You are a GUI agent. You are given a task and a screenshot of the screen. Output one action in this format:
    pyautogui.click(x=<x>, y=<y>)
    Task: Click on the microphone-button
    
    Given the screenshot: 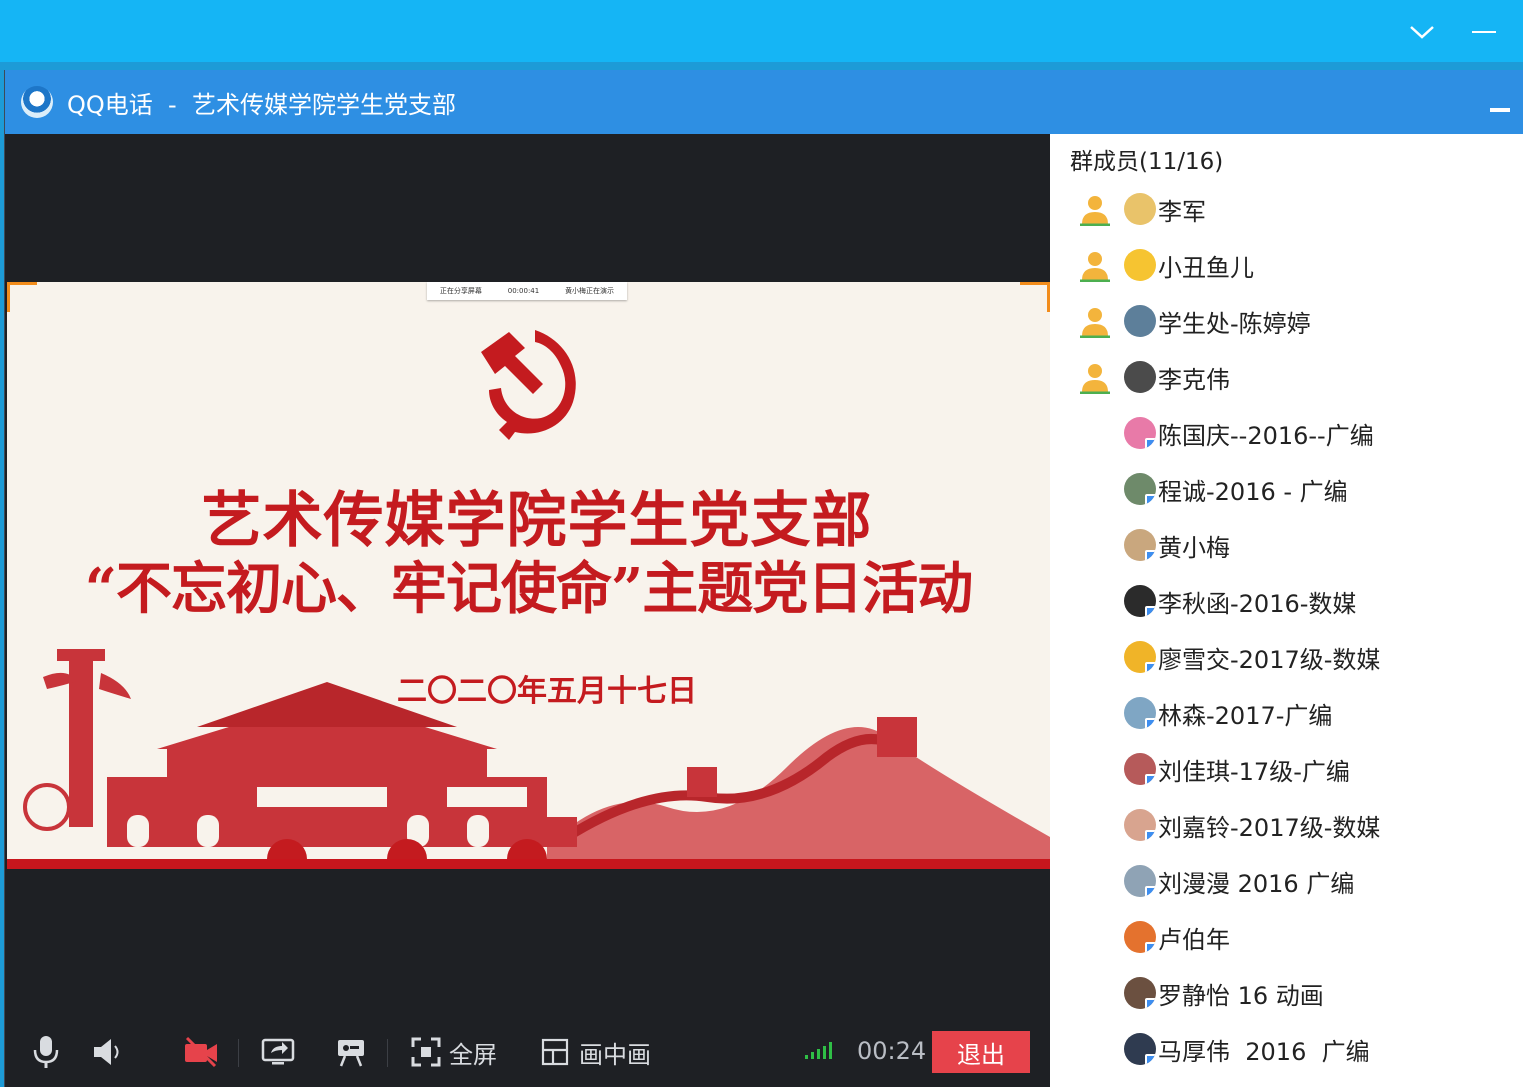 What is the action you would take?
    pyautogui.click(x=46, y=1052)
    